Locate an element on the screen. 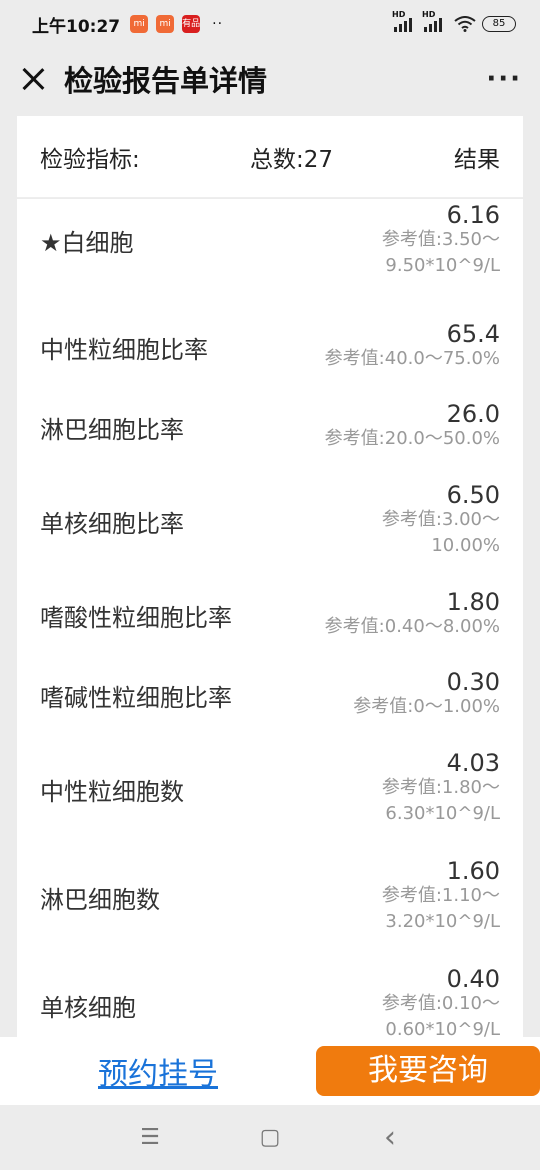 Image resolution: width=540 pixels, height=1170 pixels. status-time: 上午10:27 is located at coordinates (76, 26).